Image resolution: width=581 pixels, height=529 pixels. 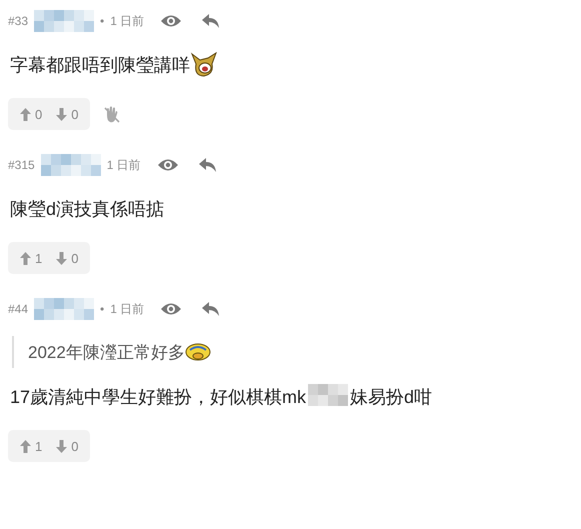 What do you see at coordinates (391, 397) in the screenshot?
I see `post-text: 妹易扮d咁` at bounding box center [391, 397].